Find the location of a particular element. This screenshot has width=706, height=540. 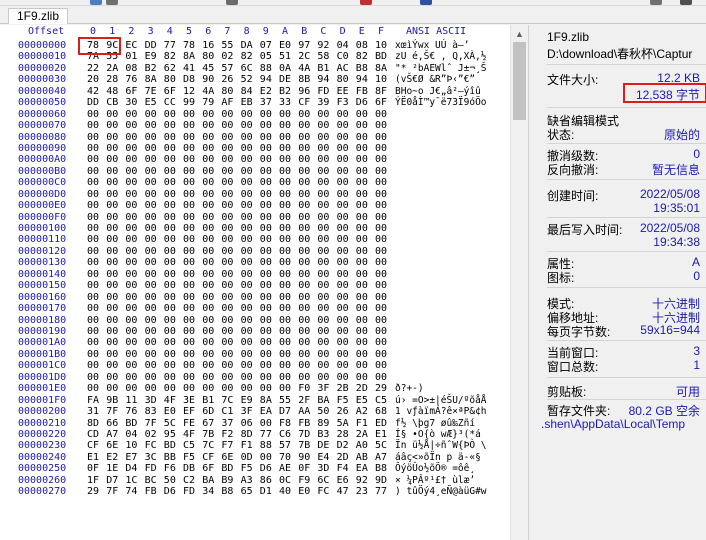

row-ascii: zU é,Š€ , Q,XÀ,½ is located at coordinates (441, 56).